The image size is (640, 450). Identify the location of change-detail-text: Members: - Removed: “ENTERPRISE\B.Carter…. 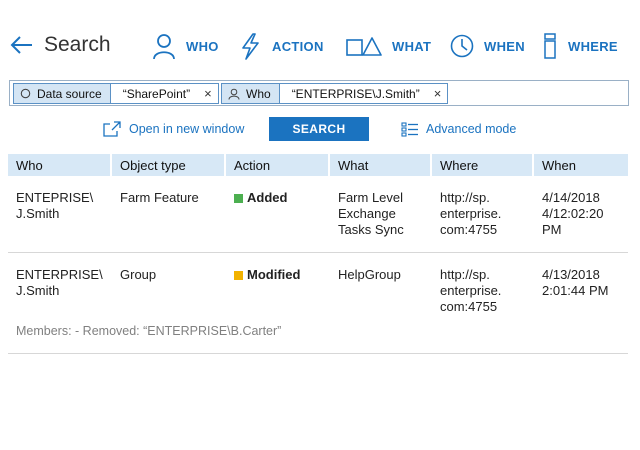
(149, 331).